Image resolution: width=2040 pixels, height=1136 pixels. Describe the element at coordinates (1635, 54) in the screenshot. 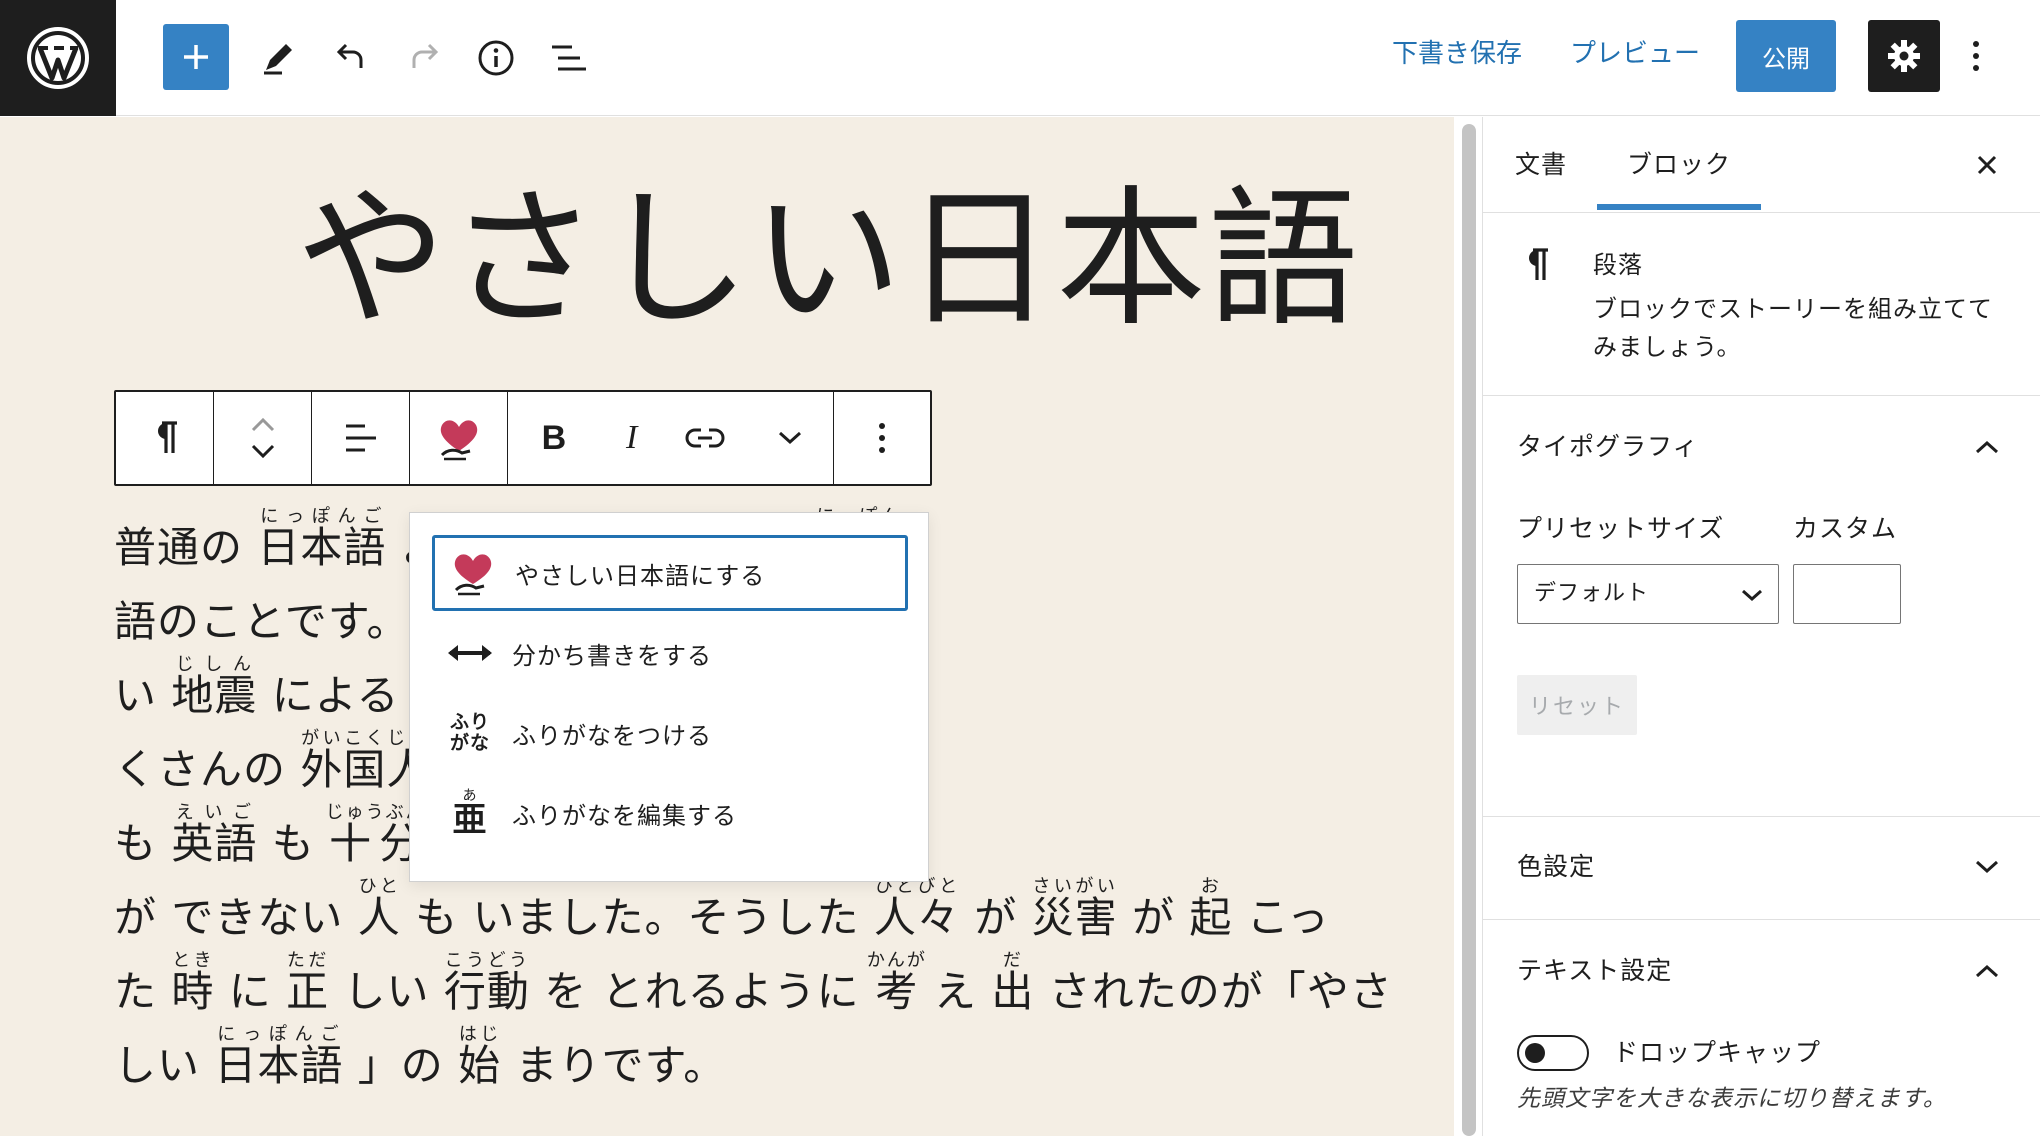

I see `preview-link: プレビュー` at that location.